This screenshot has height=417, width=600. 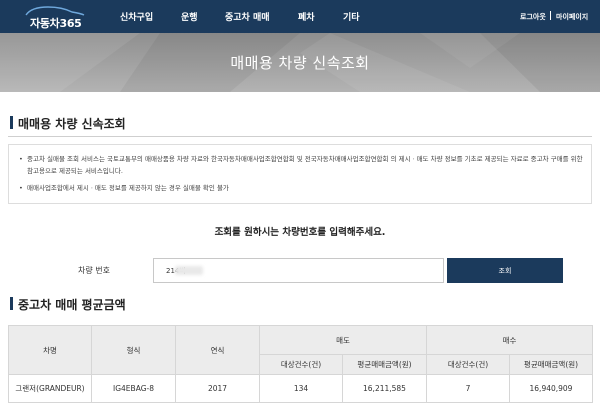 What do you see at coordinates (551, 364) in the screenshot?
I see `header-buy-avg: 평균매매금액(원)` at bounding box center [551, 364].